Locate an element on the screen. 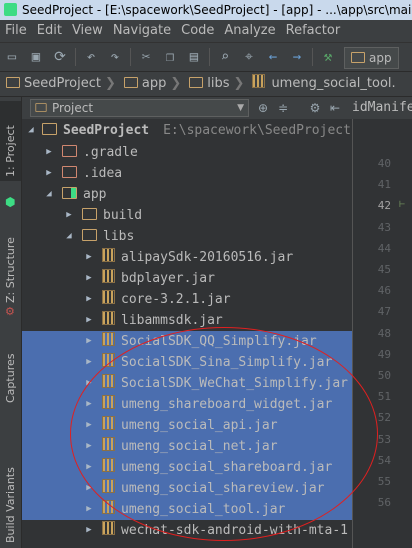 Image resolution: width=412 pixels, height=548 pixels. breadcrumb-project: SeedProject is located at coordinates (51, 84).